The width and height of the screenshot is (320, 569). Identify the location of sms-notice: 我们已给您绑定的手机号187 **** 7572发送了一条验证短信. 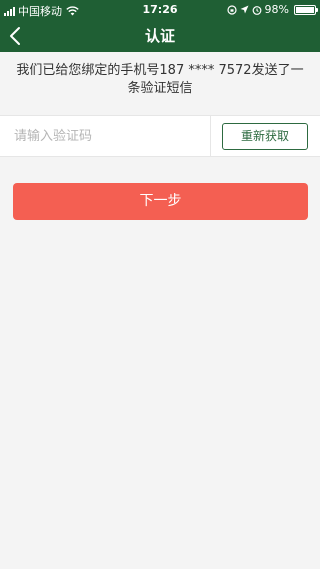
(160, 79).